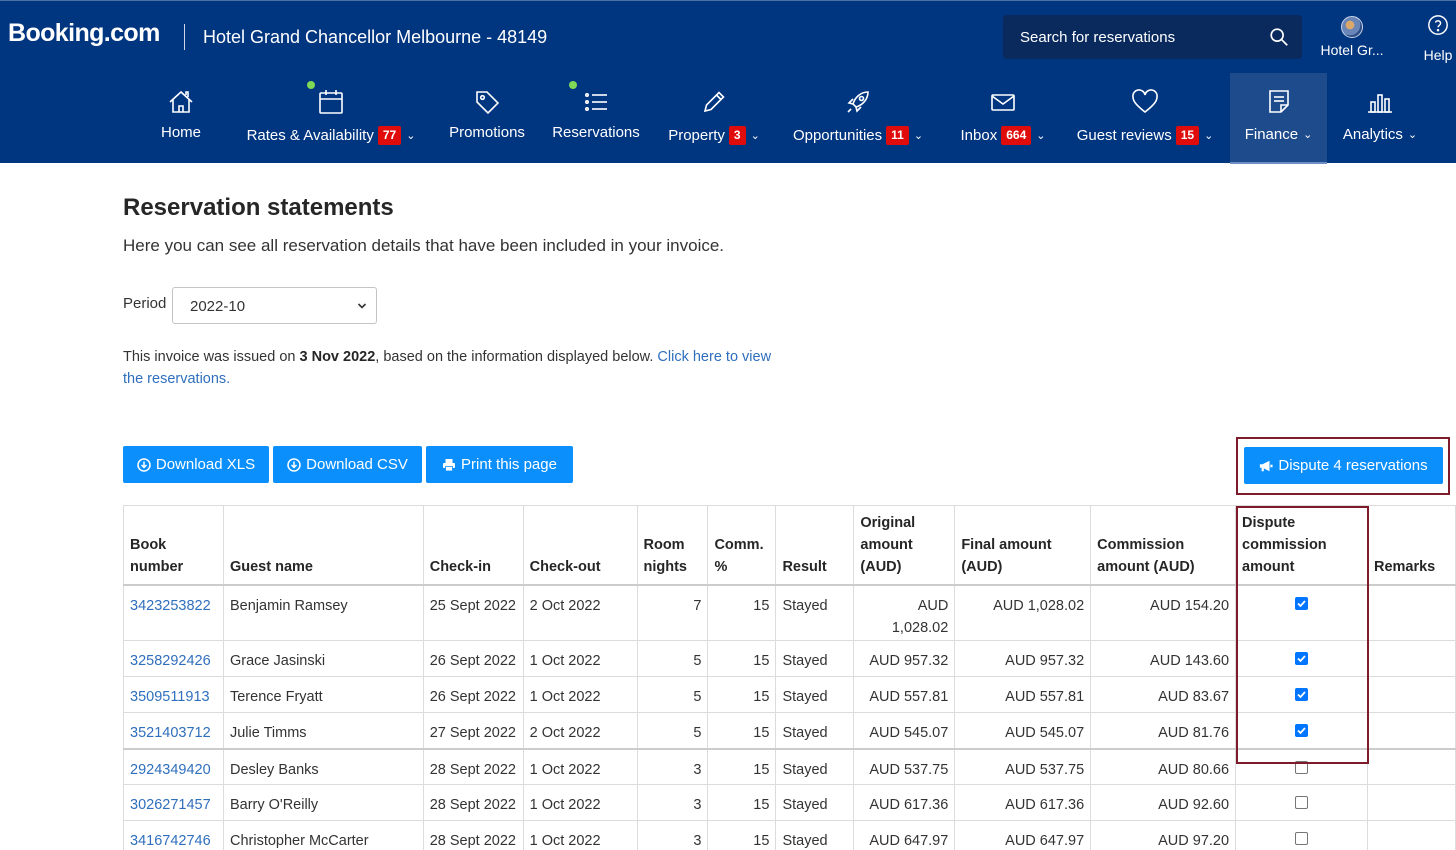 The width and height of the screenshot is (1456, 850). What do you see at coordinates (323, 612) in the screenshot?
I see `guest-name: Benjamin Ramsey` at bounding box center [323, 612].